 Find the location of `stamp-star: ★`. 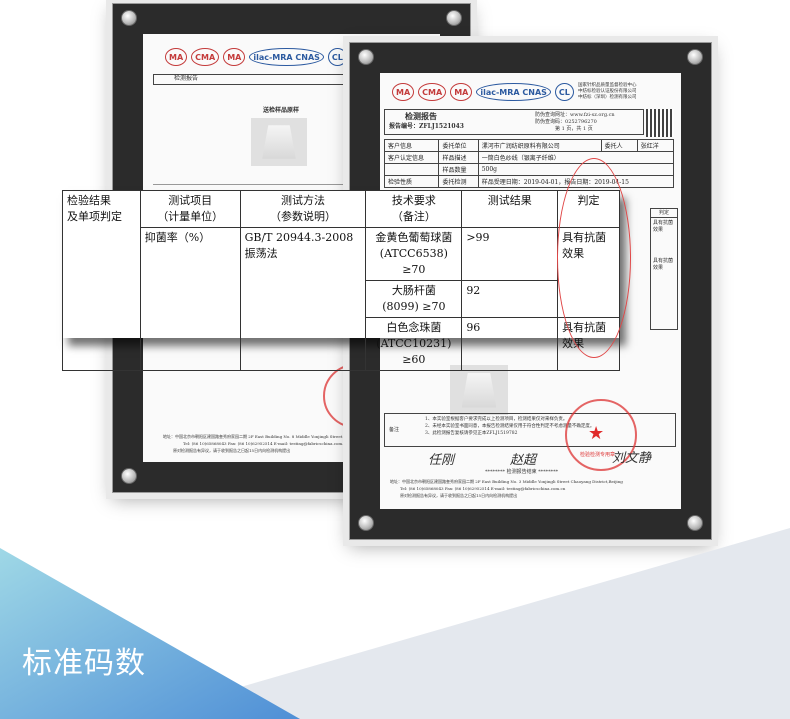

stamp-star: ★ is located at coordinates (596, 433).